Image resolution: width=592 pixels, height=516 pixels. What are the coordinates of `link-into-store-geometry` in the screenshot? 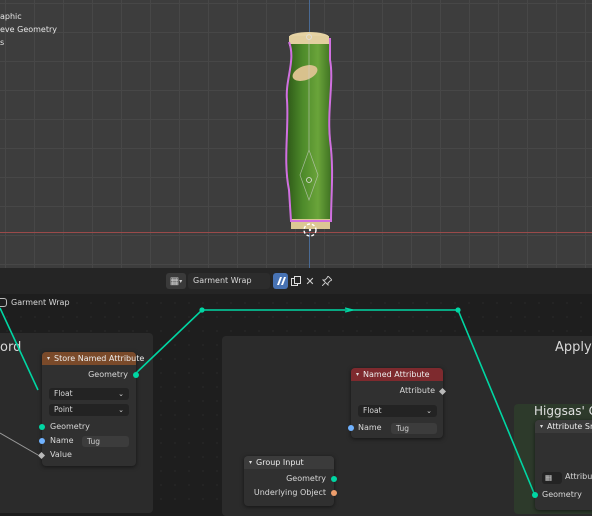 It's located at (19, 349).